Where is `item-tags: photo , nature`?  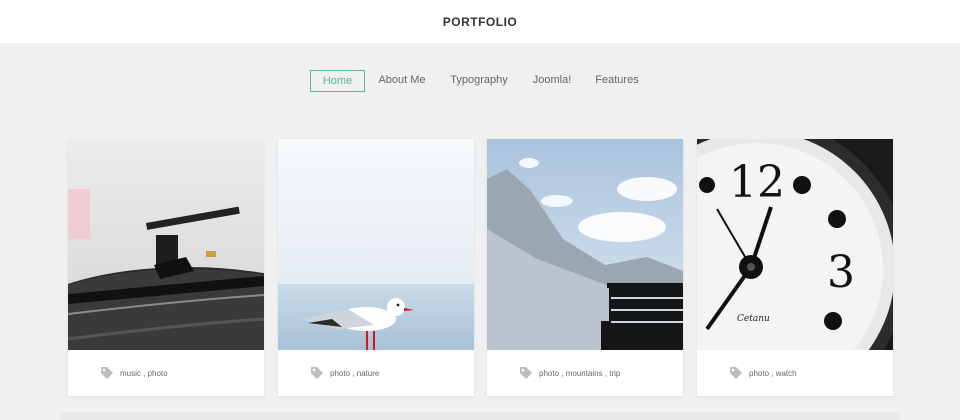 item-tags: photo , nature is located at coordinates (376, 373).